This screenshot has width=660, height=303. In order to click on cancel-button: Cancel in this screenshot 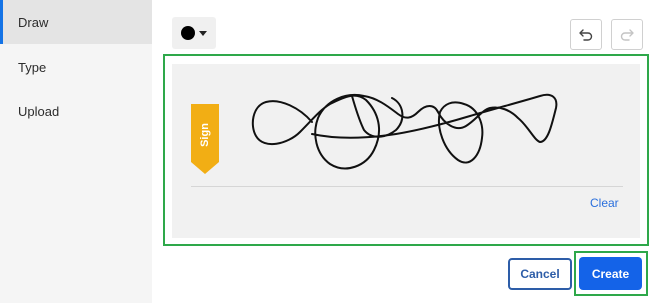, I will do `click(540, 274)`.